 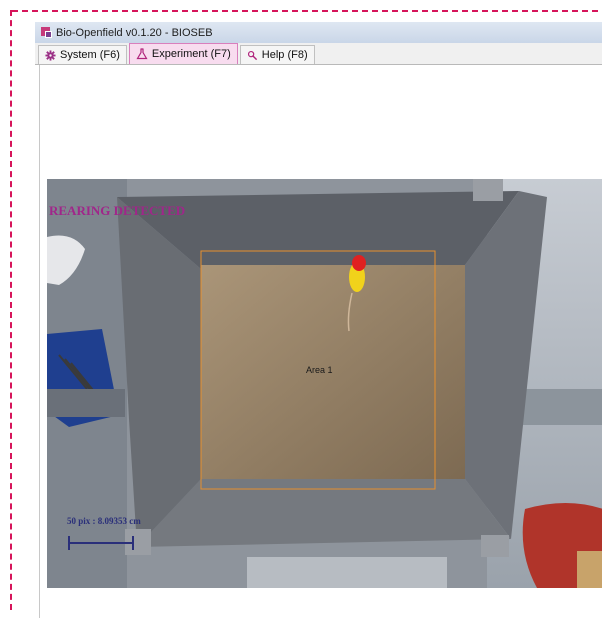 I want to click on scale-label: 50 pix : 8.09353 cm, so click(x=104, y=521).